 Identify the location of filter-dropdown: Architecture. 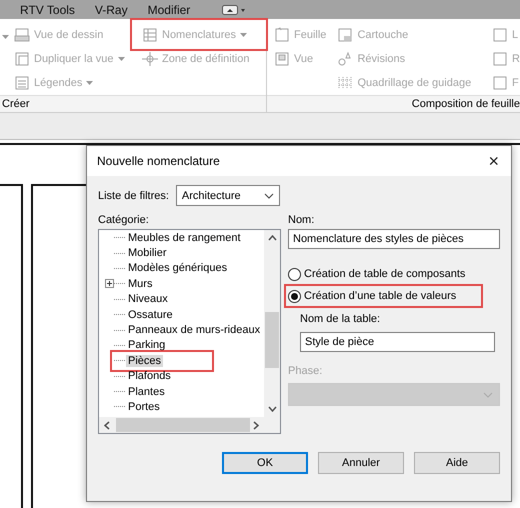
(228, 195).